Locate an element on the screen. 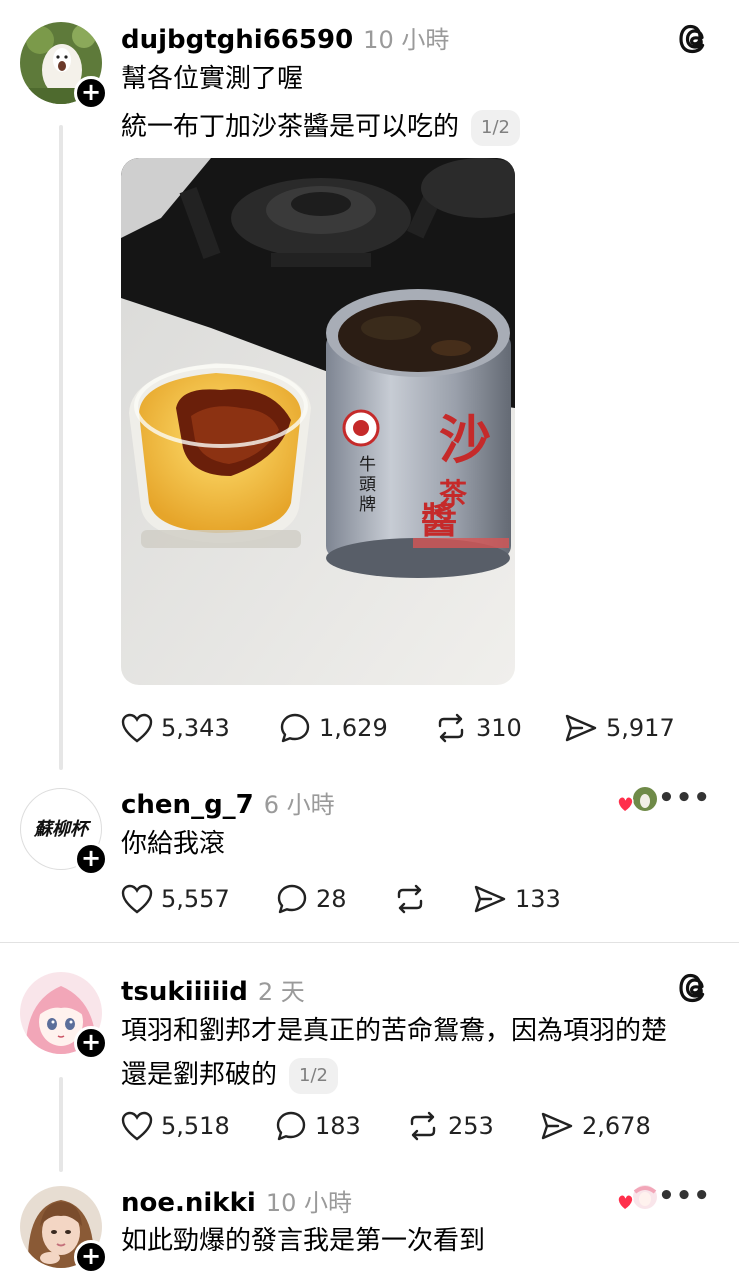 The image size is (739, 1280). reply-button: 183 is located at coordinates (340, 1126).